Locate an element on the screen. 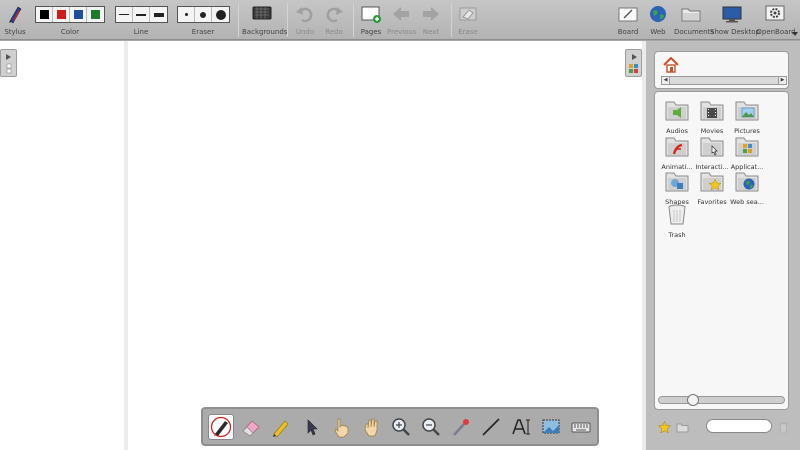  board-button: Board is located at coordinates (628, 20).